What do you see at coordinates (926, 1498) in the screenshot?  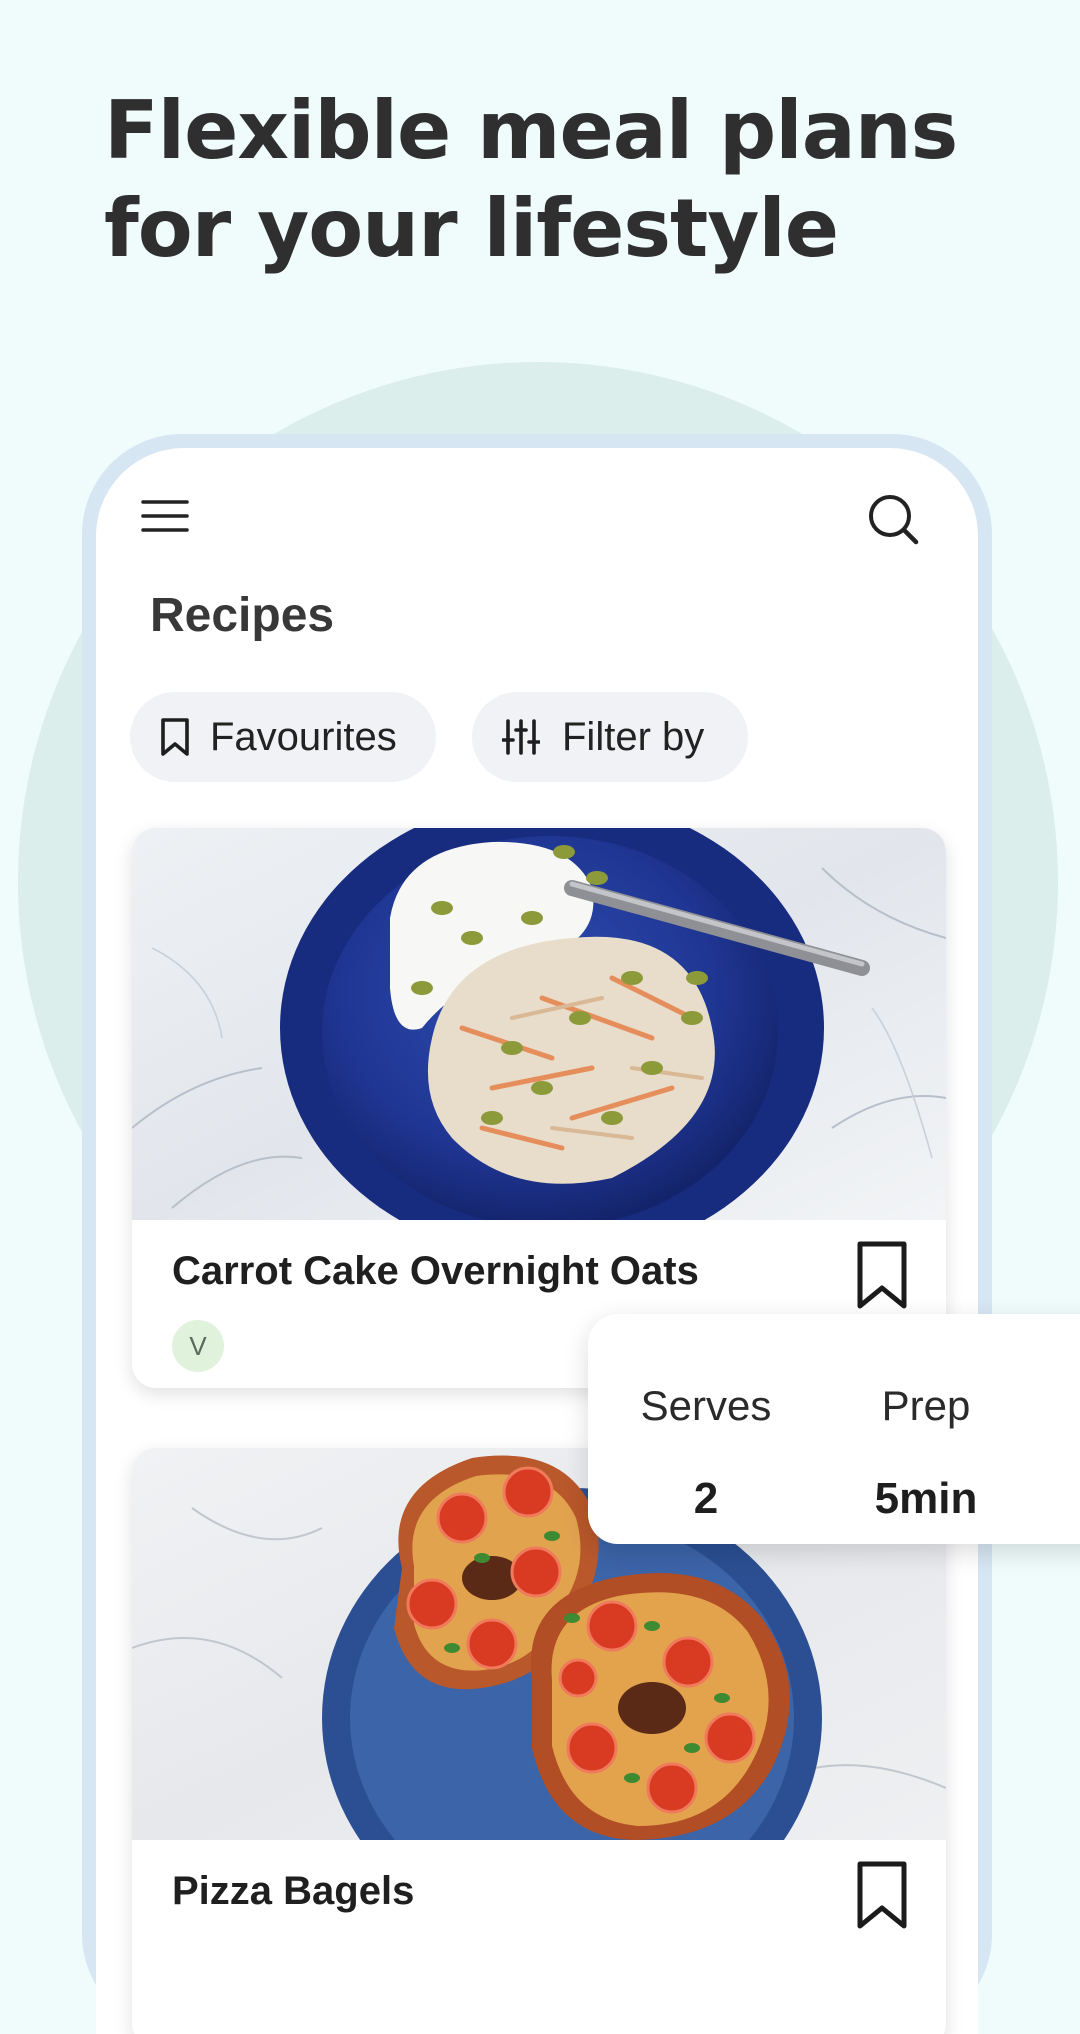 I see `prep-value: 5min` at bounding box center [926, 1498].